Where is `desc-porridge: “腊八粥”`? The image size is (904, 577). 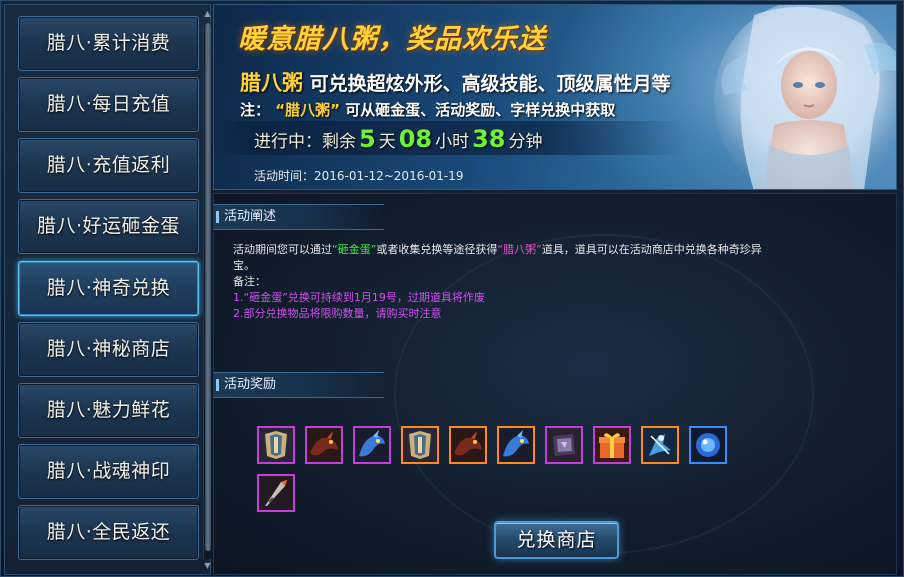 desc-porridge: “腊八粥” is located at coordinates (519, 249).